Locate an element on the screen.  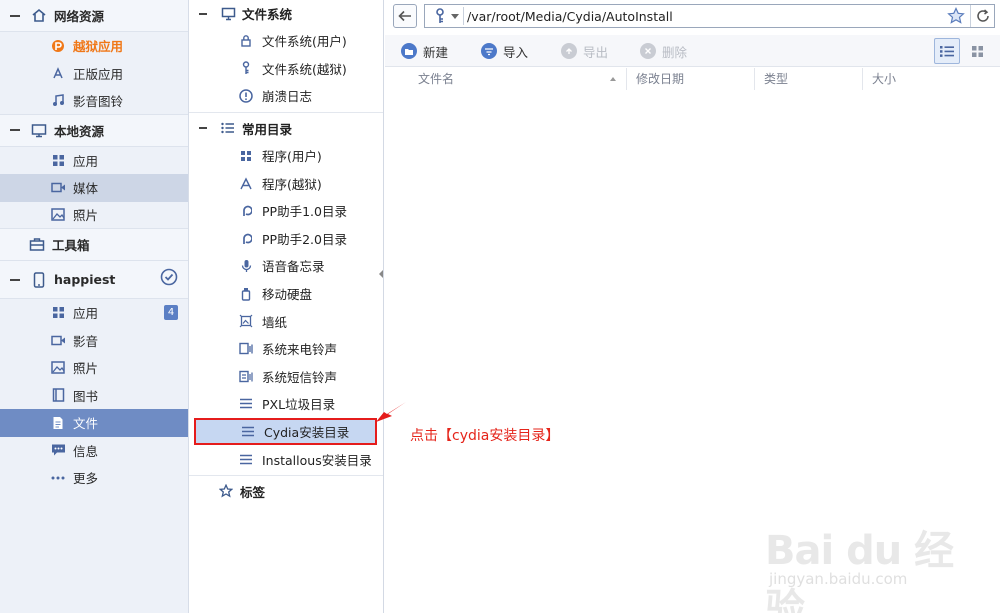
tree-item-label: 移动硬盘 is located at coordinates (287, 295).